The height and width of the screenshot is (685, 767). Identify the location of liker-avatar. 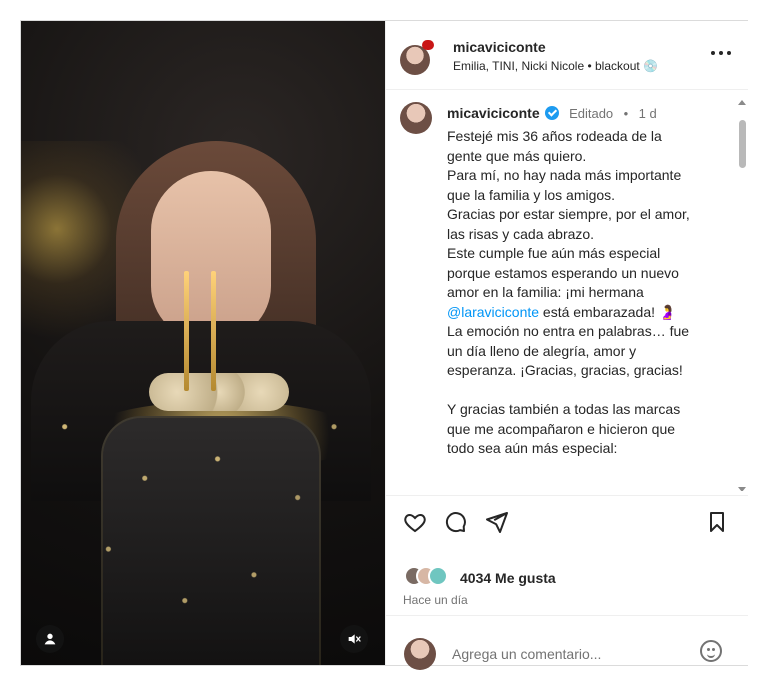
(438, 576).